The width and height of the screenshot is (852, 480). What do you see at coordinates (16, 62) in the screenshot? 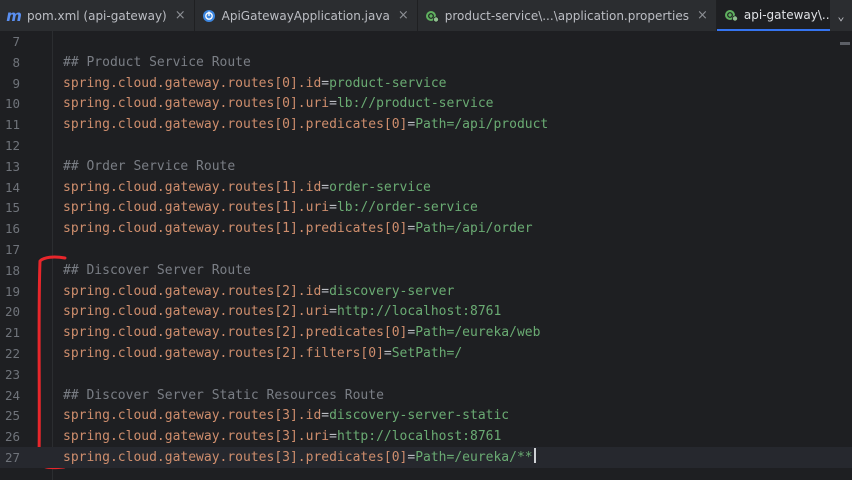
I see `line-number: 8` at bounding box center [16, 62].